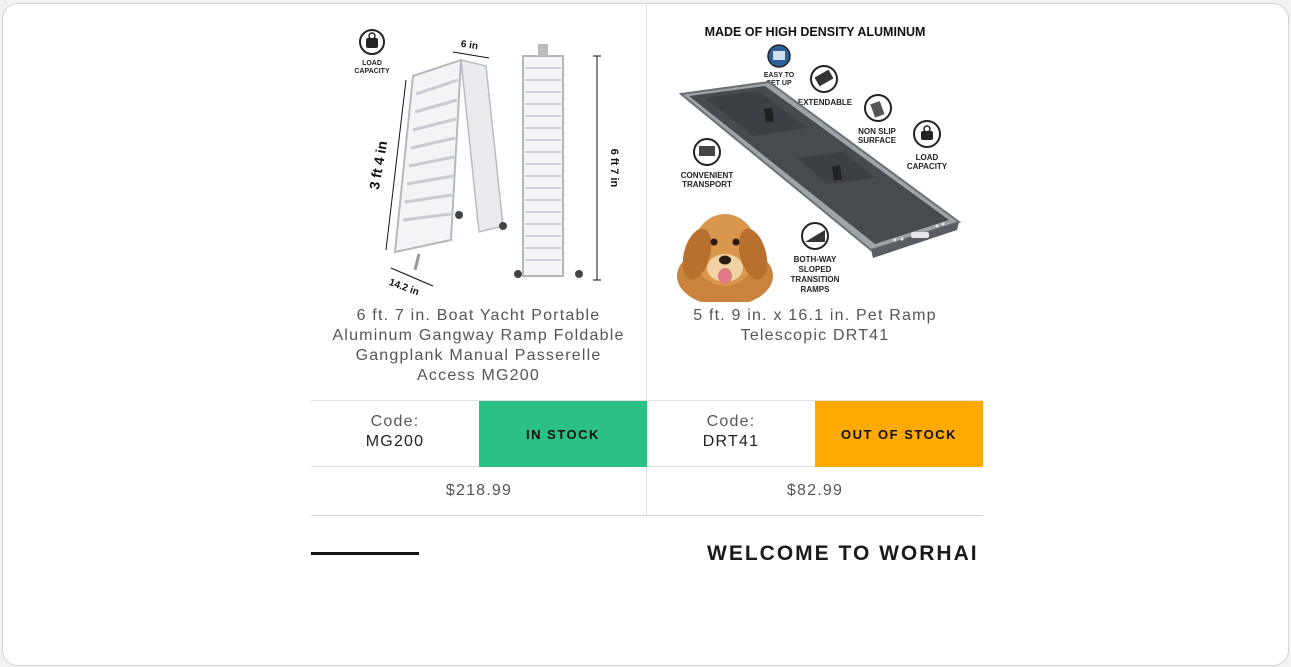 The image size is (1291, 667). I want to click on svg-text: 6 in, so click(469, 45).